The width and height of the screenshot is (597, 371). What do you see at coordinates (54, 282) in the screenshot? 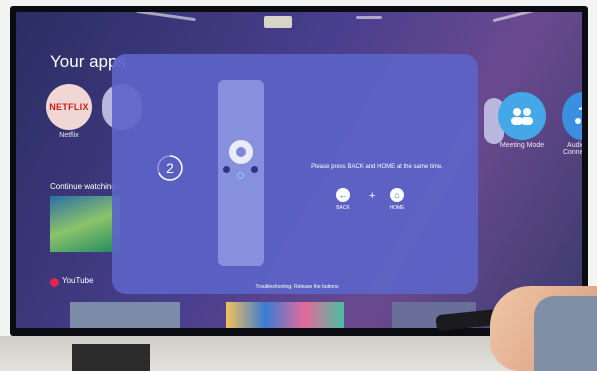
I see `youtube-icon` at bounding box center [54, 282].